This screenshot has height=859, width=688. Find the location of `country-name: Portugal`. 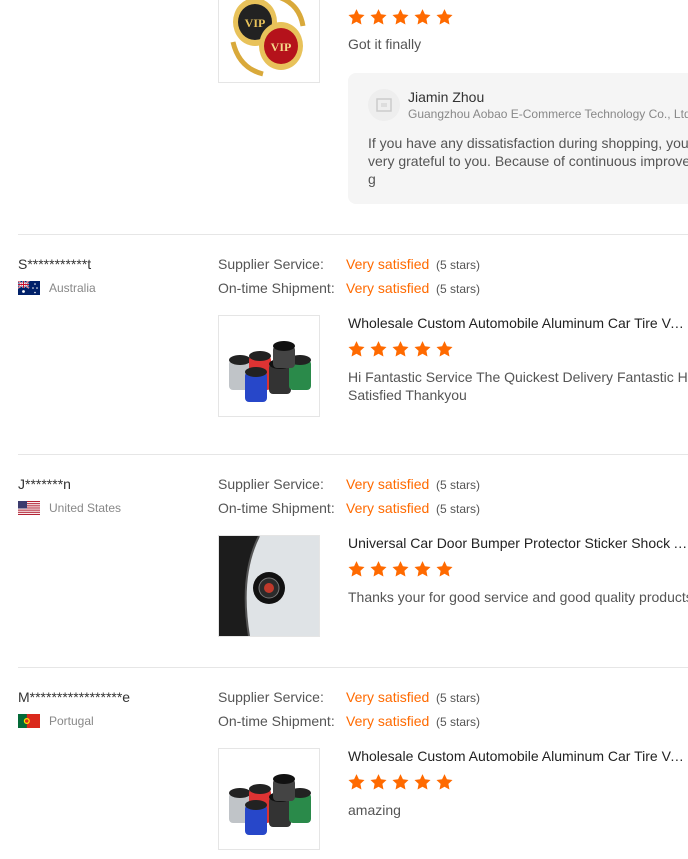

country-name: Portugal is located at coordinates (71, 721).